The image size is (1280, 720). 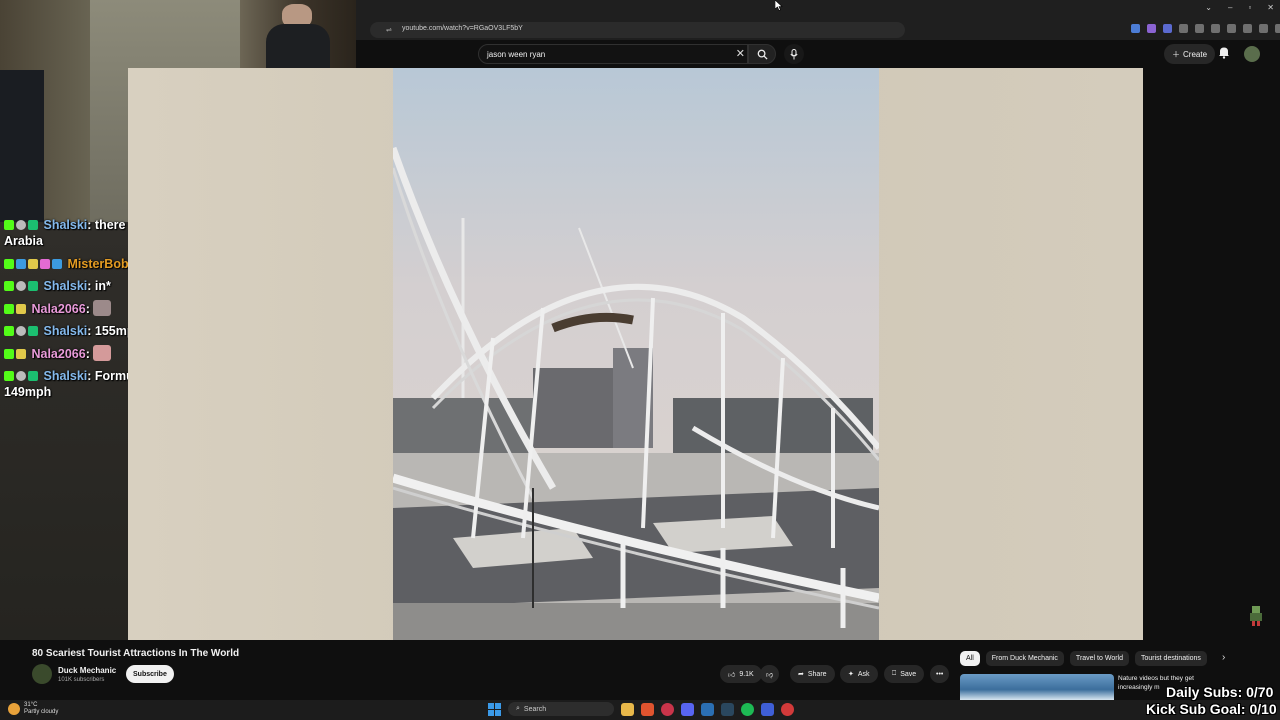 I want to click on like-button: 👍︎ 9.1K, so click(x=741, y=674).